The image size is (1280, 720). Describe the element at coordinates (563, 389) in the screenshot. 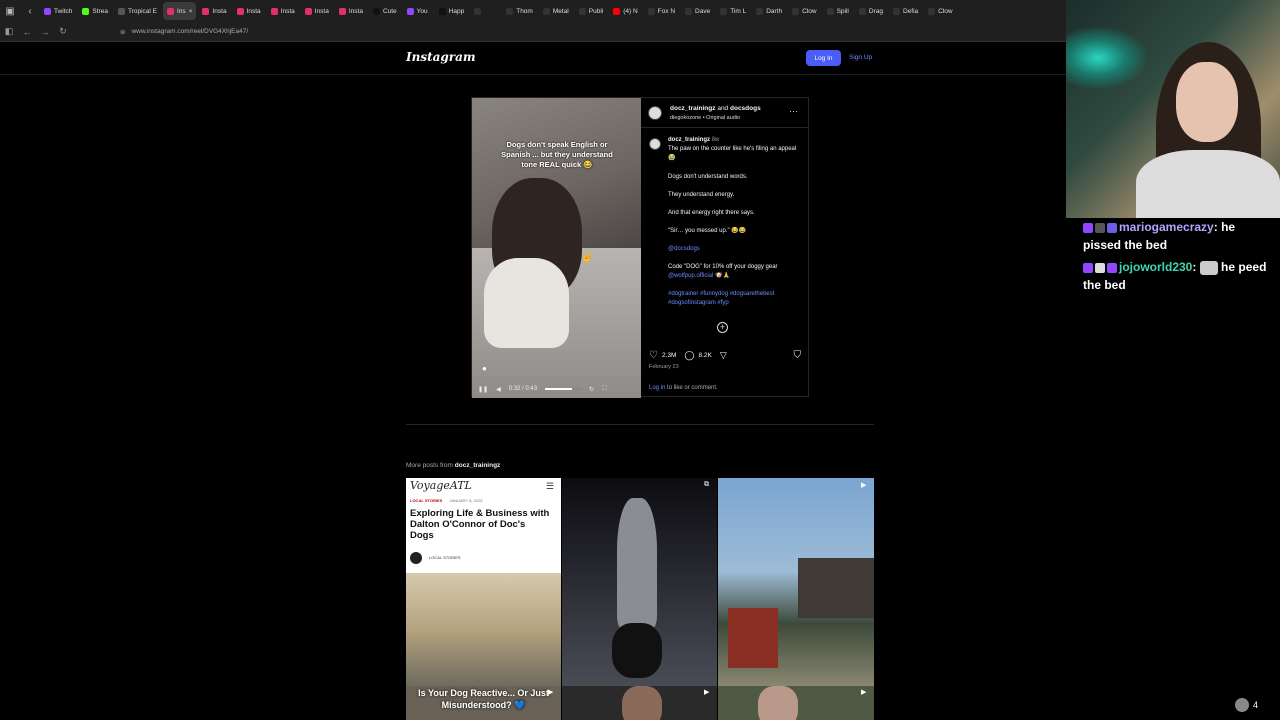

I see `video-progress-bar` at that location.